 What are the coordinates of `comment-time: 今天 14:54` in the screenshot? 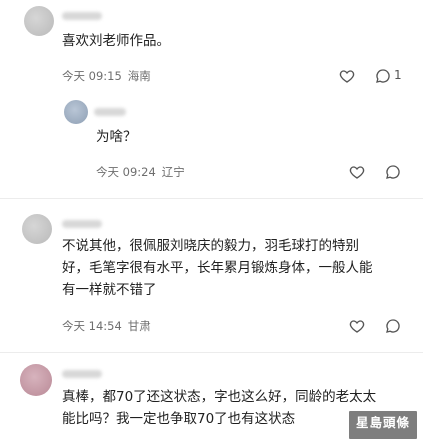 It's located at (92, 326).